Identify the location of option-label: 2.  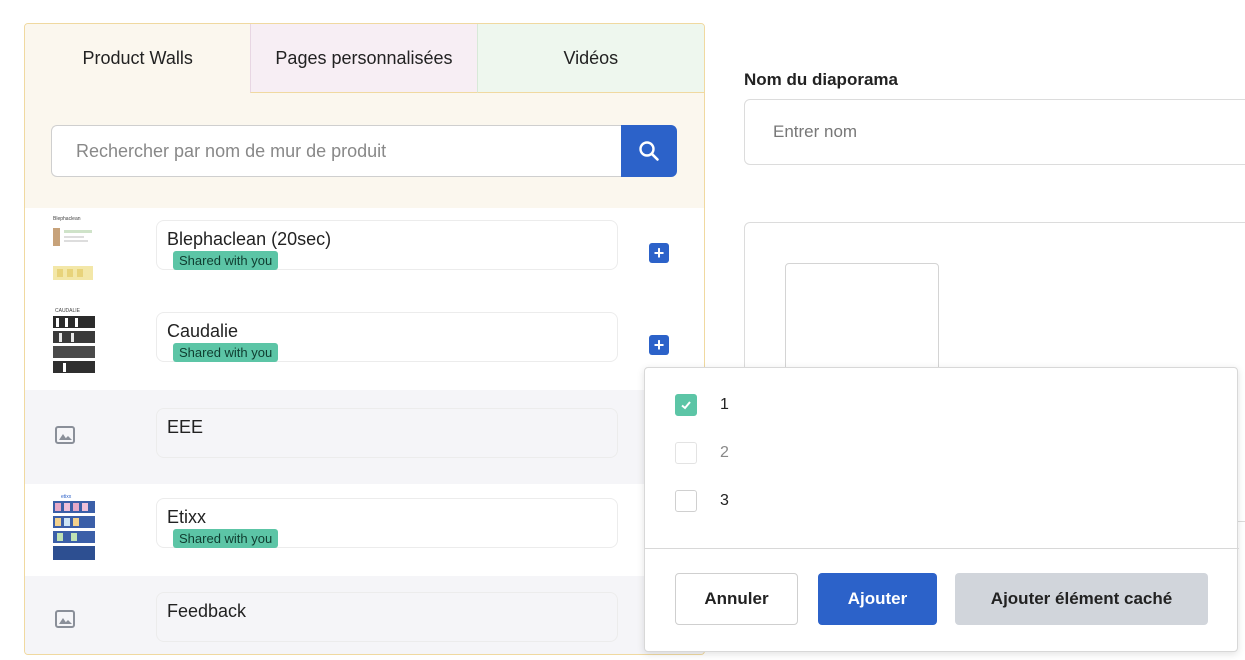
(724, 452).